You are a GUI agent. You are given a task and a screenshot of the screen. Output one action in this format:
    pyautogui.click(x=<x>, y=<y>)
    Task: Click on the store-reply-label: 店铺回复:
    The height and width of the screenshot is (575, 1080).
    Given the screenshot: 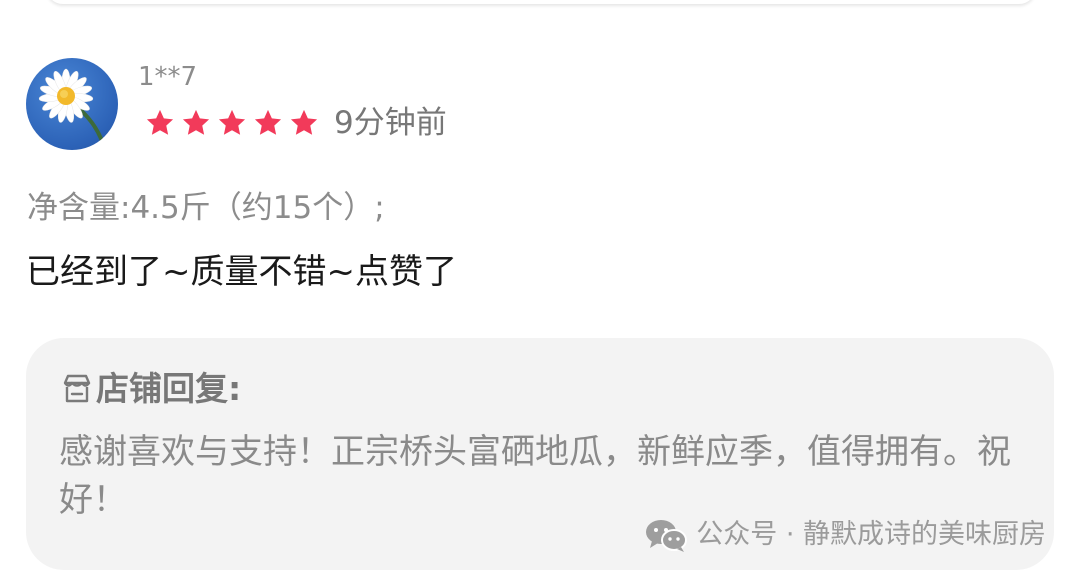 What is the action you would take?
    pyautogui.click(x=169, y=388)
    